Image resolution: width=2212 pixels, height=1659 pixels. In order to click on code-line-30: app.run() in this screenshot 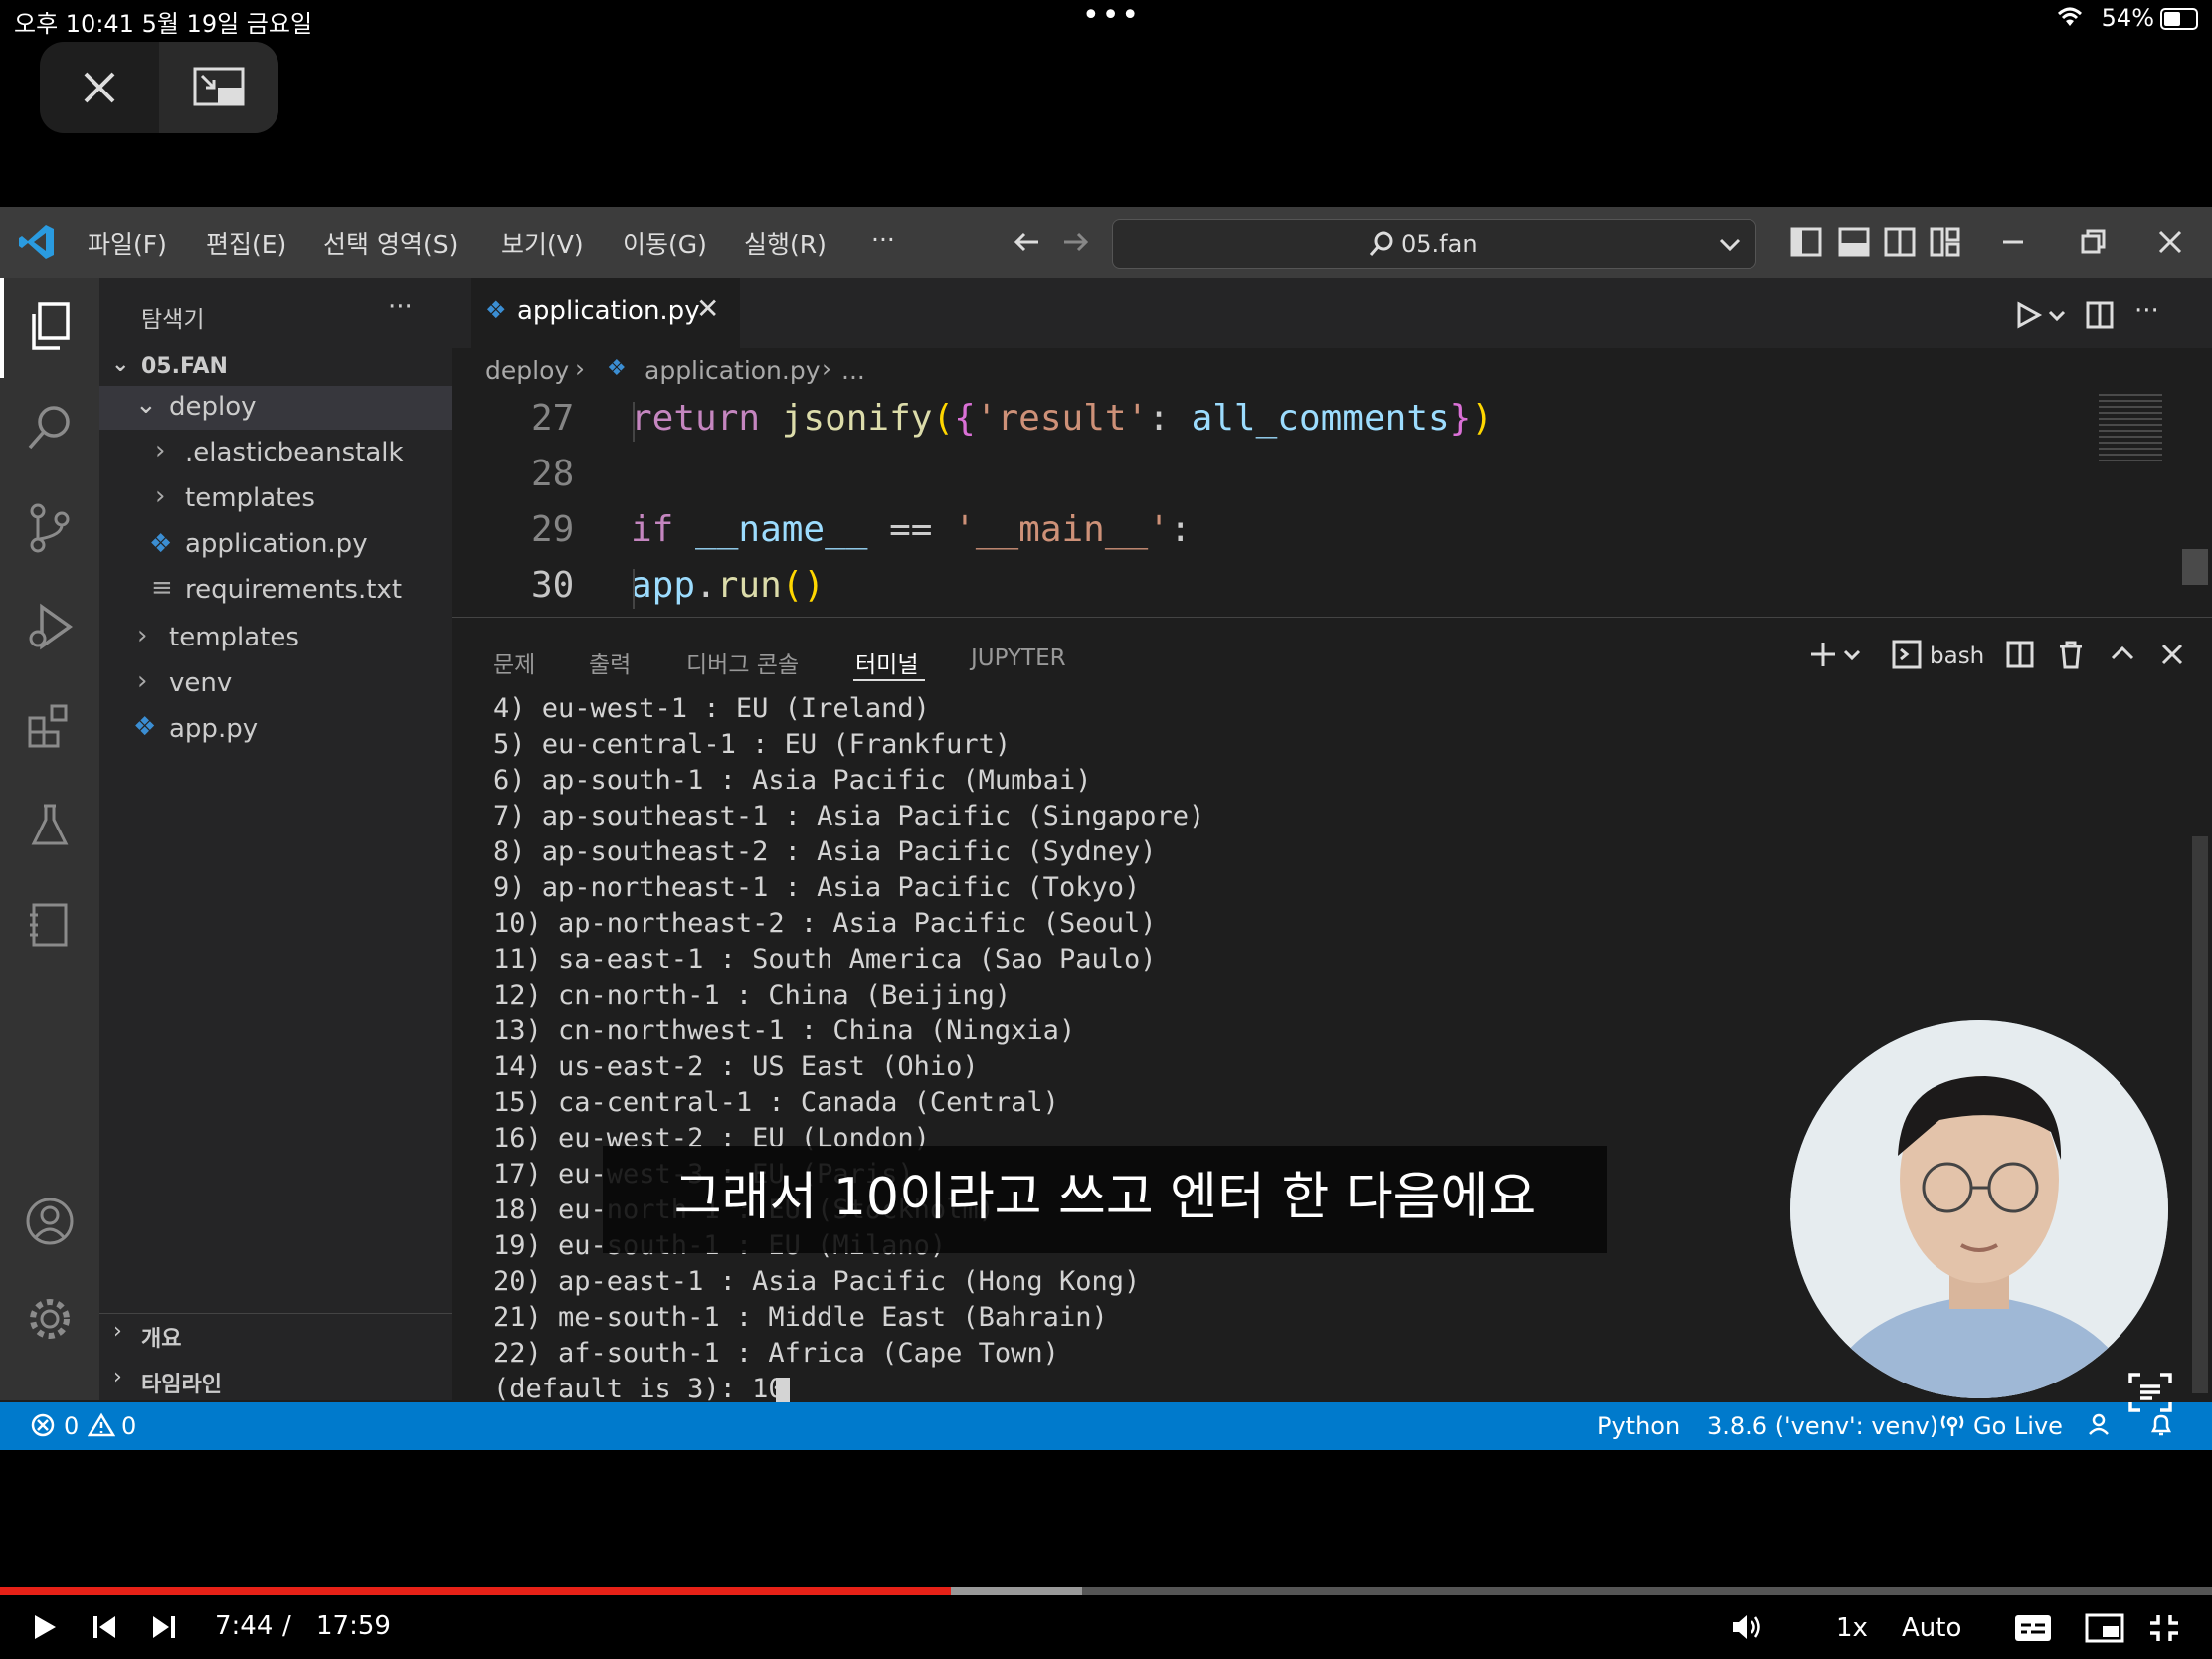, I will do `click(728, 585)`.